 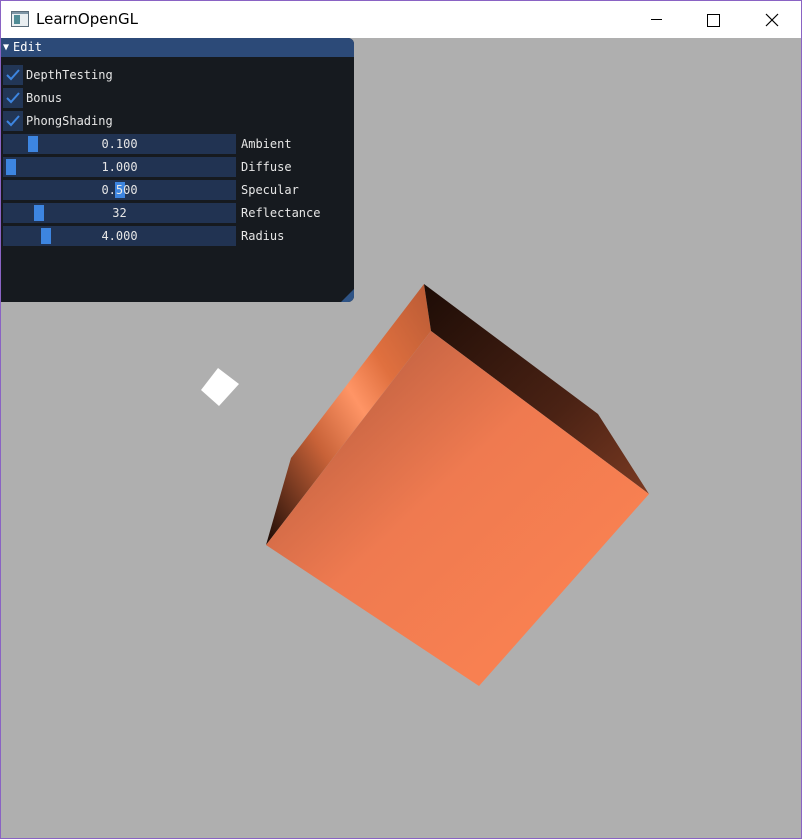 What do you see at coordinates (266, 167) in the screenshot?
I see `slider-label: Diffuse` at bounding box center [266, 167].